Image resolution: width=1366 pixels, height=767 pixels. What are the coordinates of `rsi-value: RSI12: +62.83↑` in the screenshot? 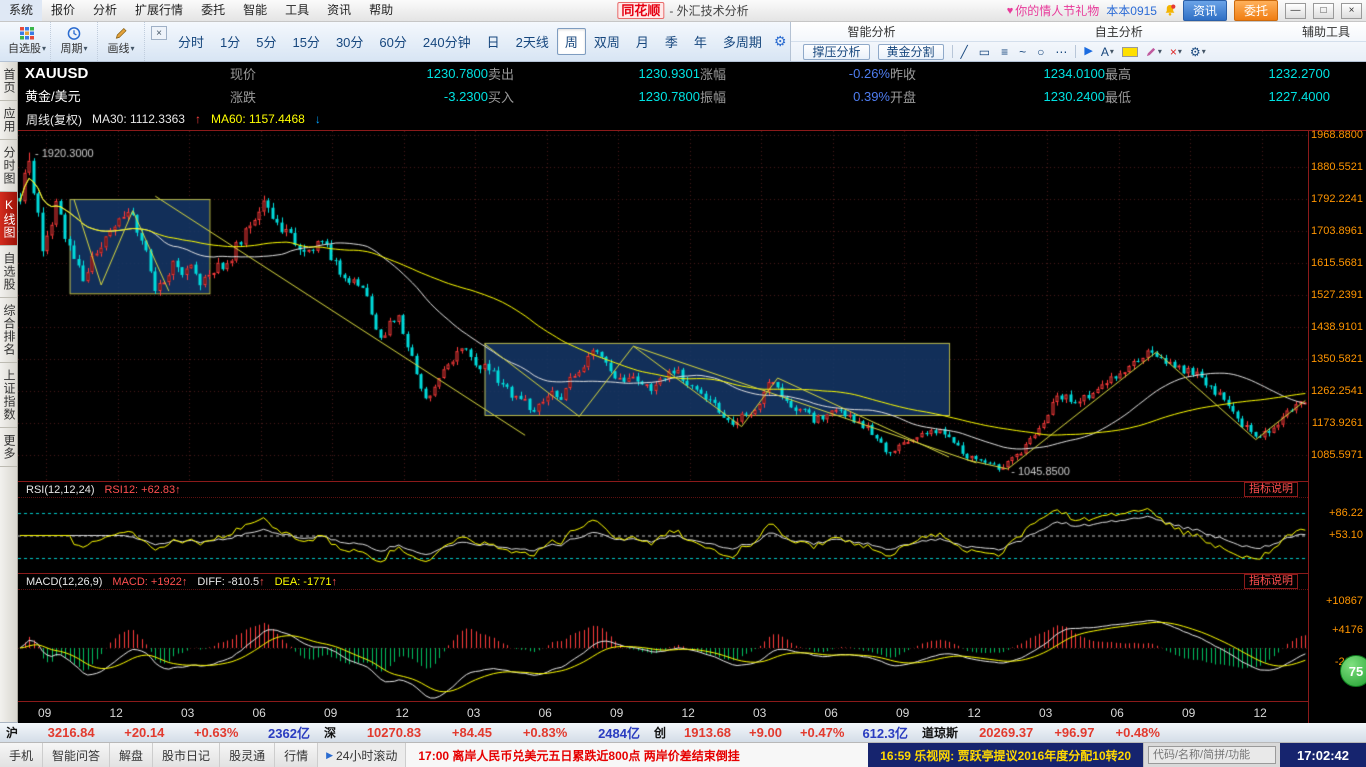 It's located at (142, 489).